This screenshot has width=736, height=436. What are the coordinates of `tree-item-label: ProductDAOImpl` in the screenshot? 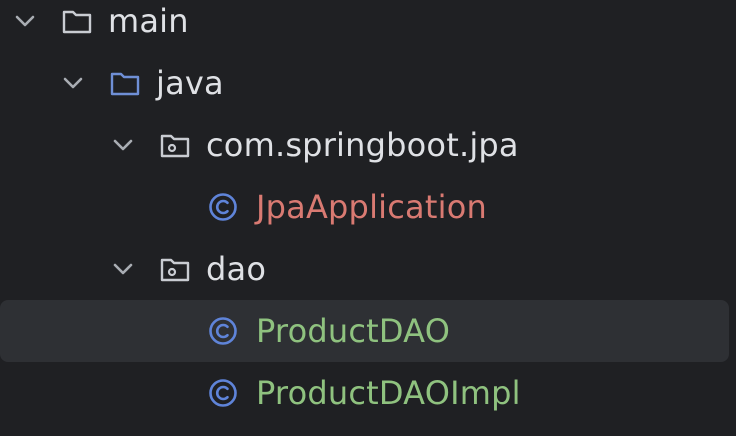 It's located at (388, 393).